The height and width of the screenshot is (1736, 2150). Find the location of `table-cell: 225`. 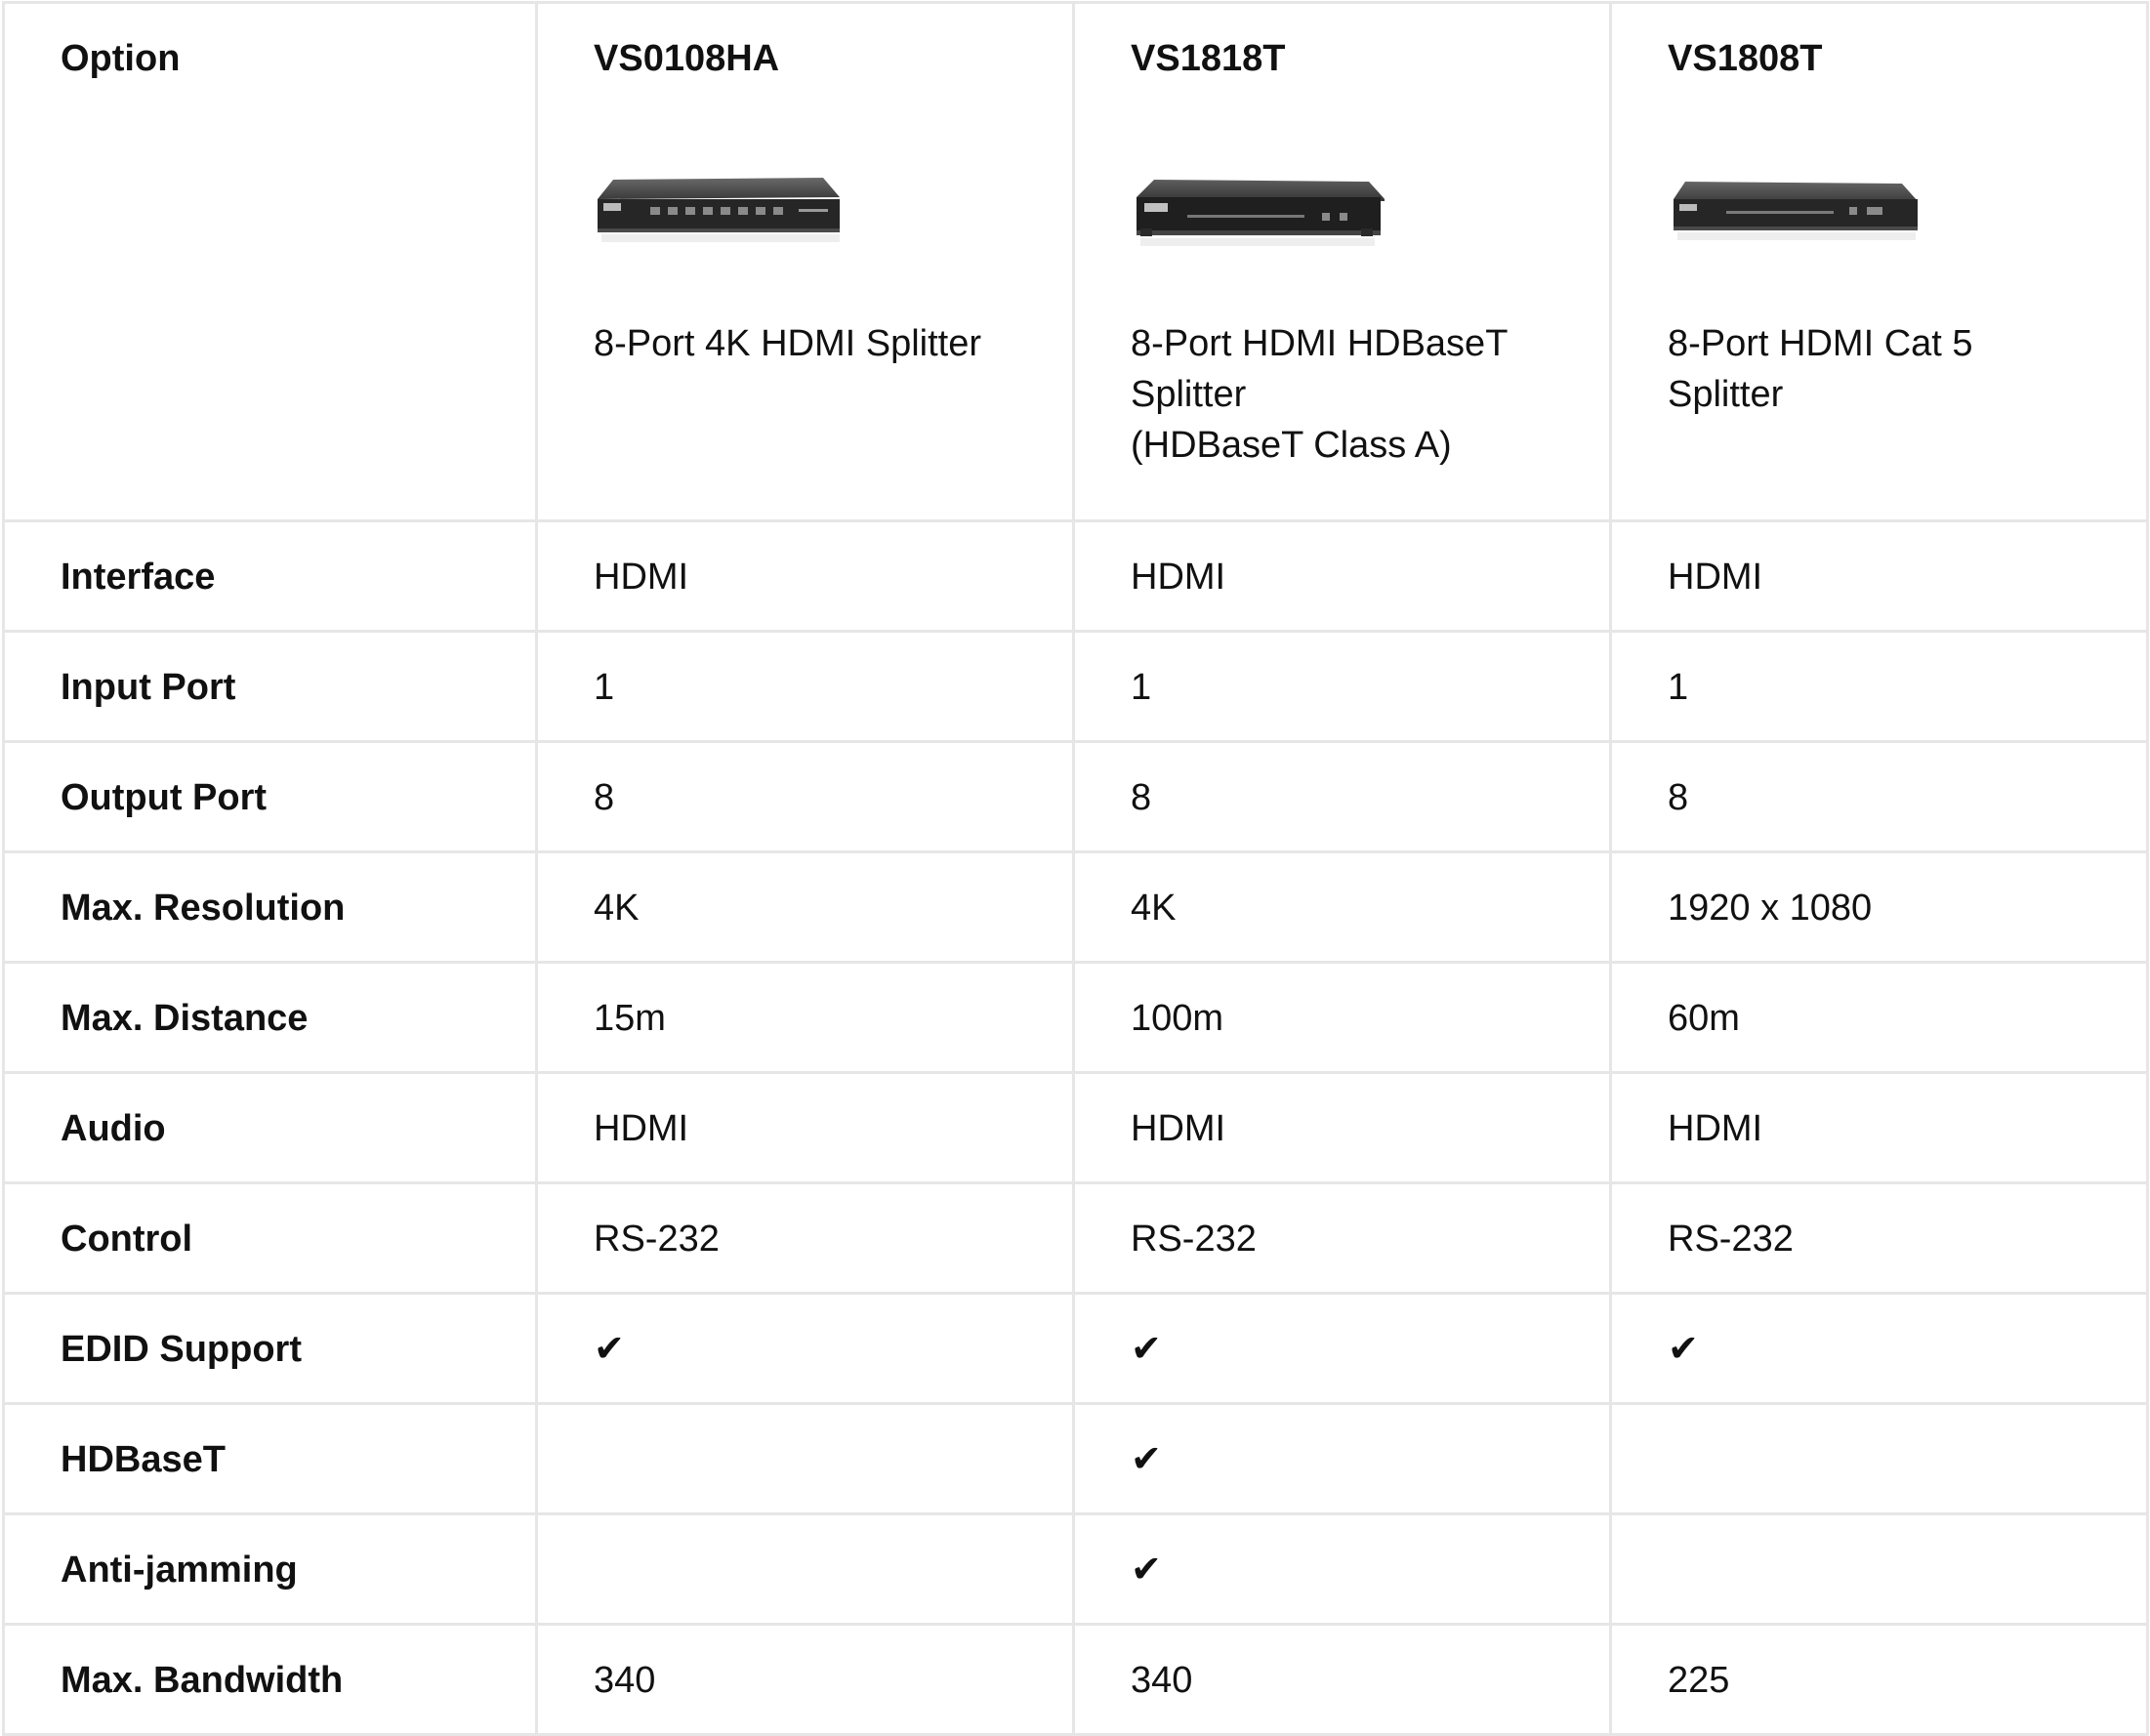

table-cell: 225 is located at coordinates (1879, 1679).